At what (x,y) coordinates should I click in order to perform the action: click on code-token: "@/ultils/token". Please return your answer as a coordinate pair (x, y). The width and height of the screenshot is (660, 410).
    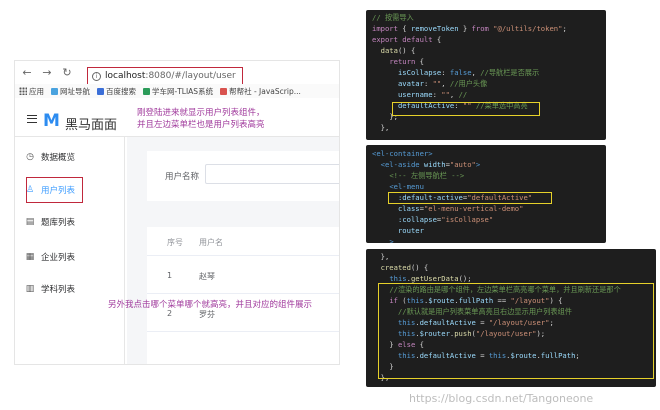
    Looking at the image, I should click on (525, 28).